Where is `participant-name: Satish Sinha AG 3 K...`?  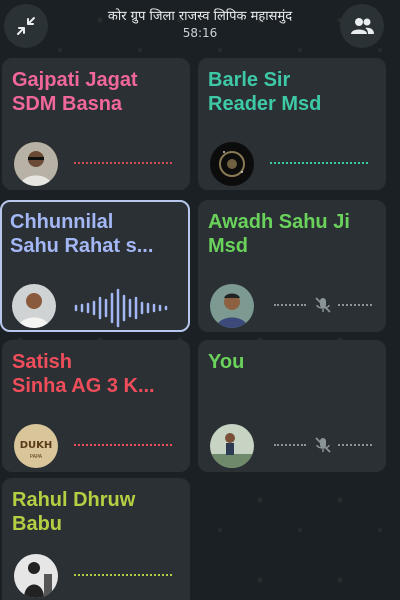 participant-name: Satish Sinha AG 3 K... is located at coordinates (83, 374).